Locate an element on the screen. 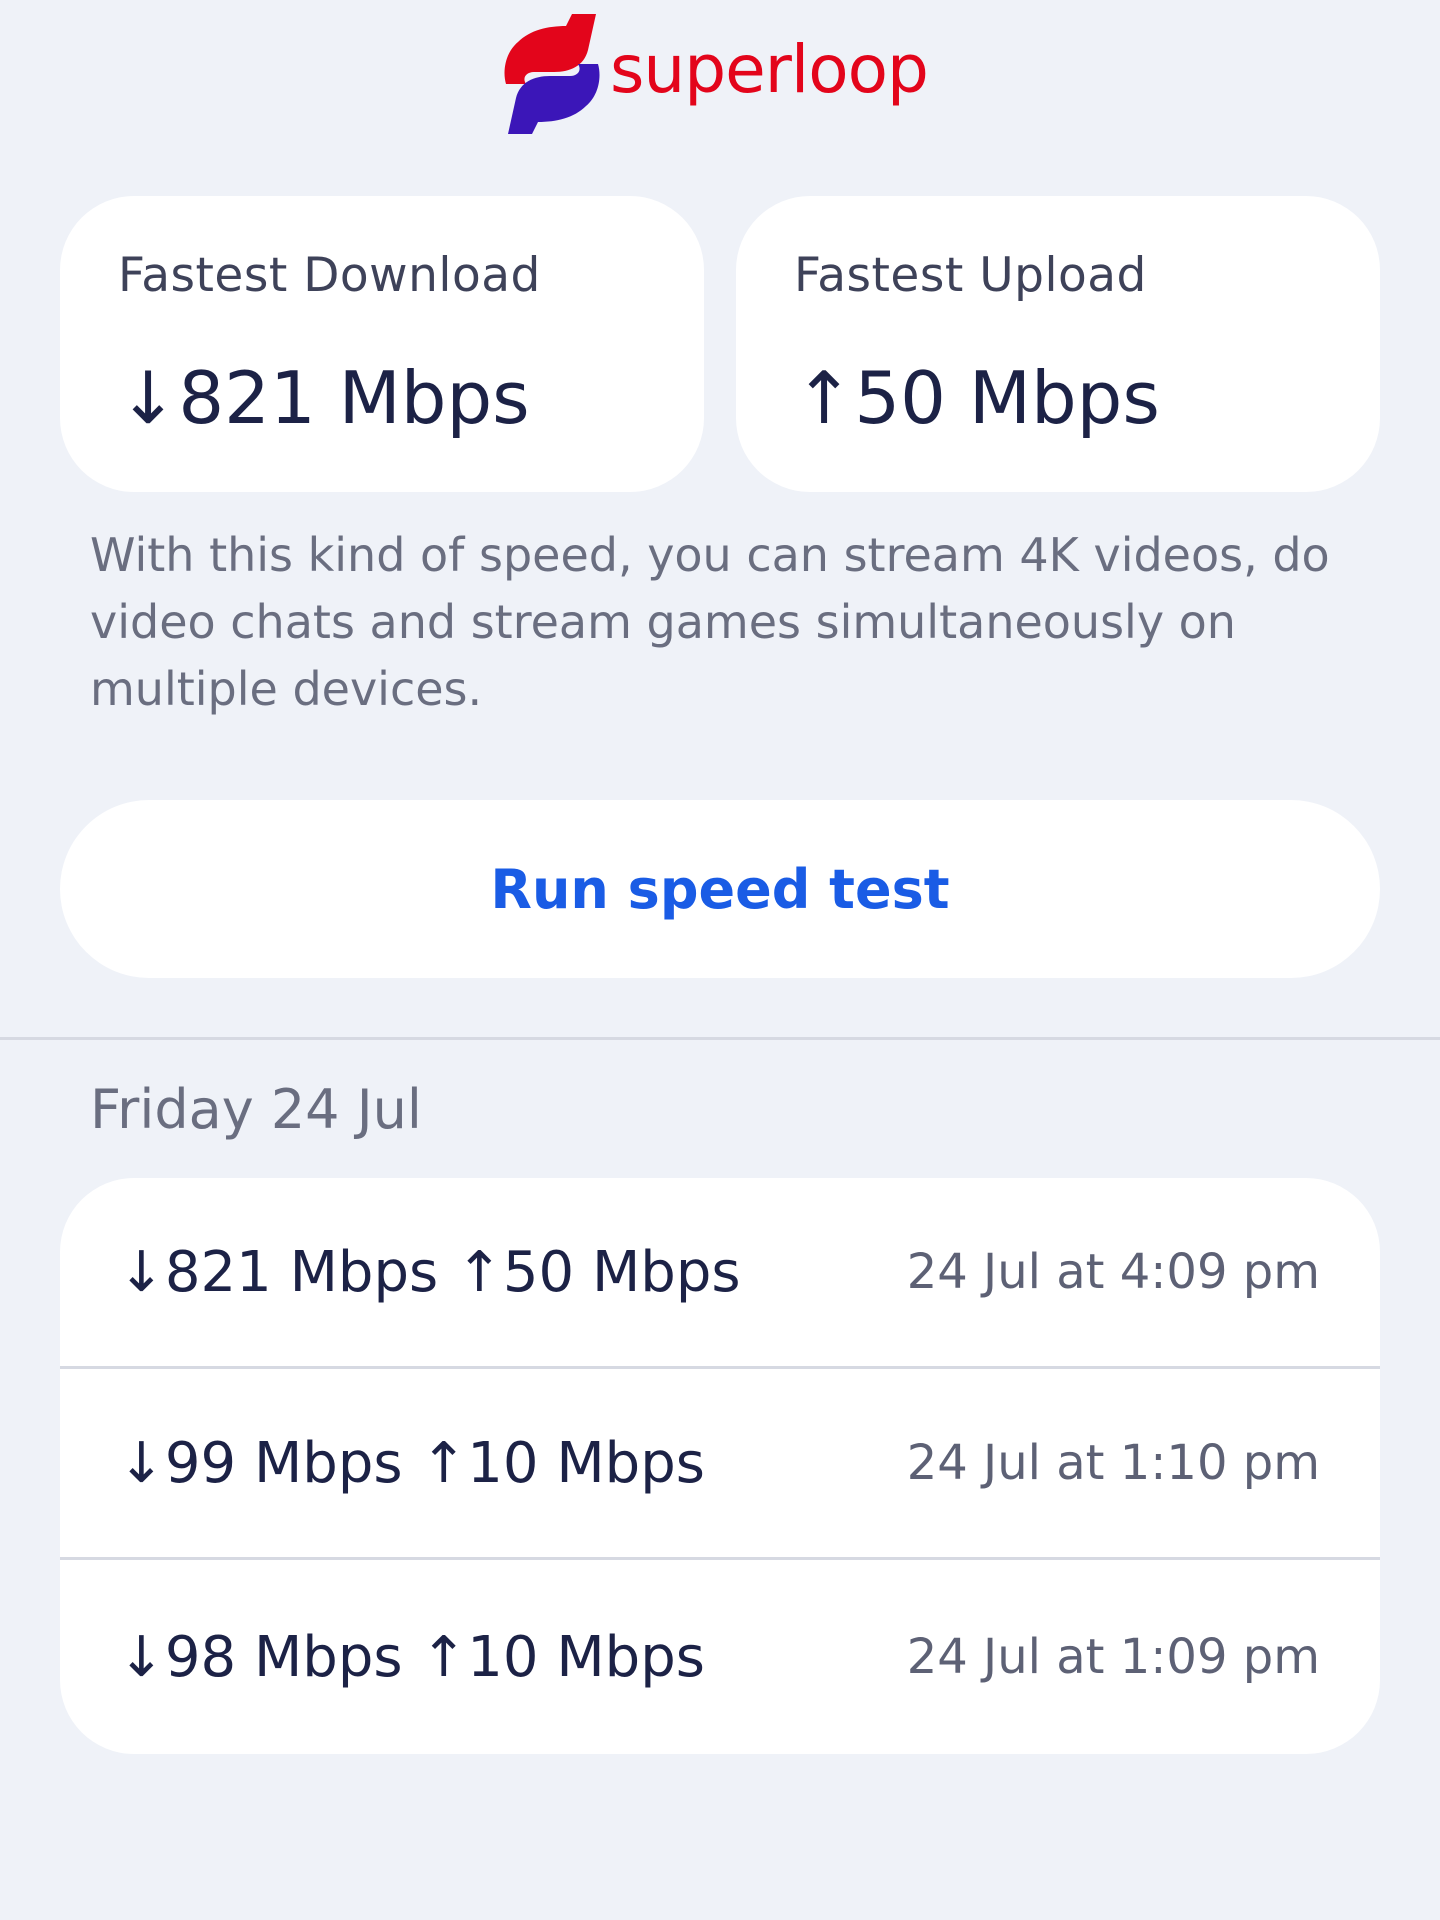 The height and width of the screenshot is (1920, 1440). history-date-header: Friday 24 Jul is located at coordinates (256, 1109).